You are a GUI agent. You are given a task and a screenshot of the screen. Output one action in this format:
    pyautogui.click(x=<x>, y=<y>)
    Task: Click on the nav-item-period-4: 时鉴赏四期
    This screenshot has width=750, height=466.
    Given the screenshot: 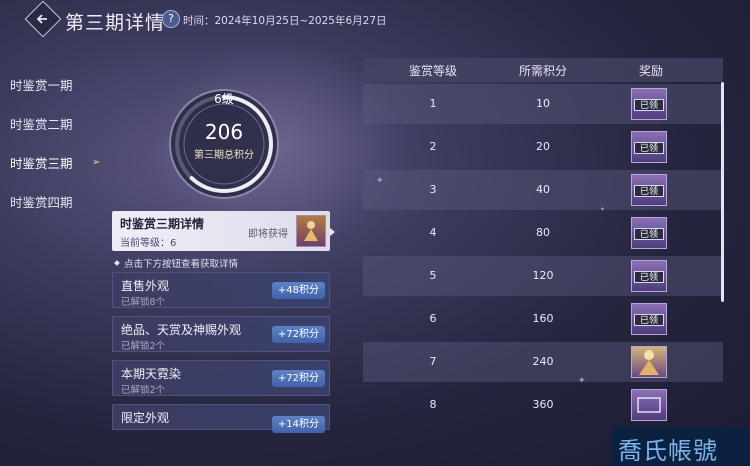 What is the action you would take?
    pyautogui.click(x=41, y=201)
    